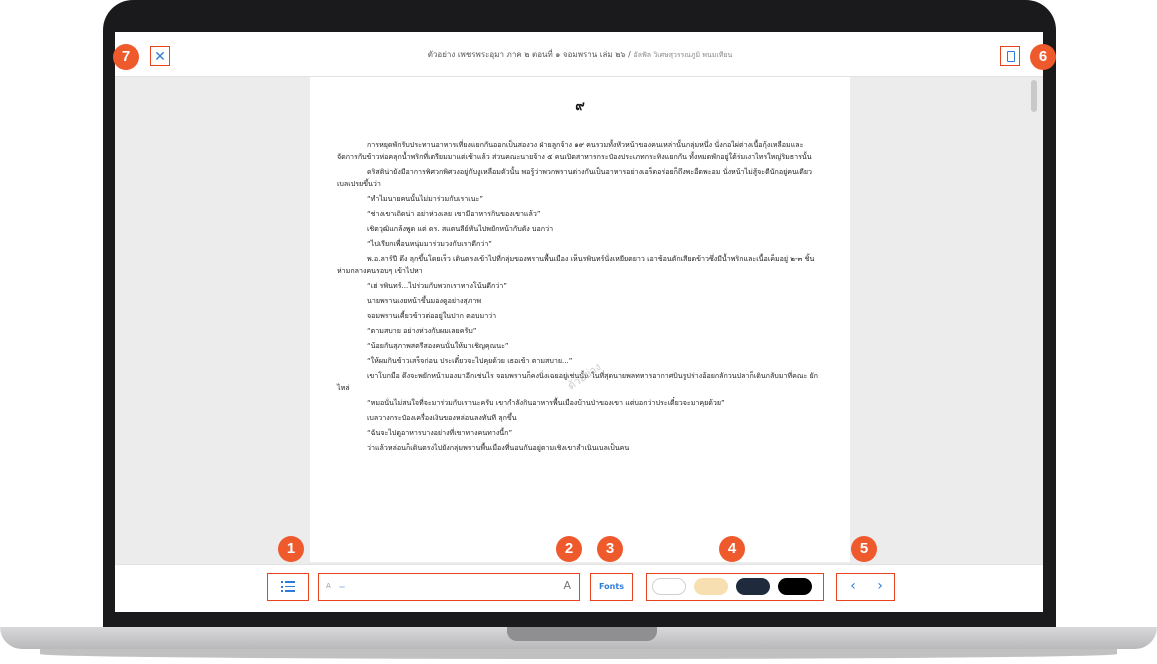 This screenshot has height=664, width=1157. I want to click on paragraph: นายพรานเงยหน้าขึ้นมองดูอย่างสุภาพ, so click(424, 300).